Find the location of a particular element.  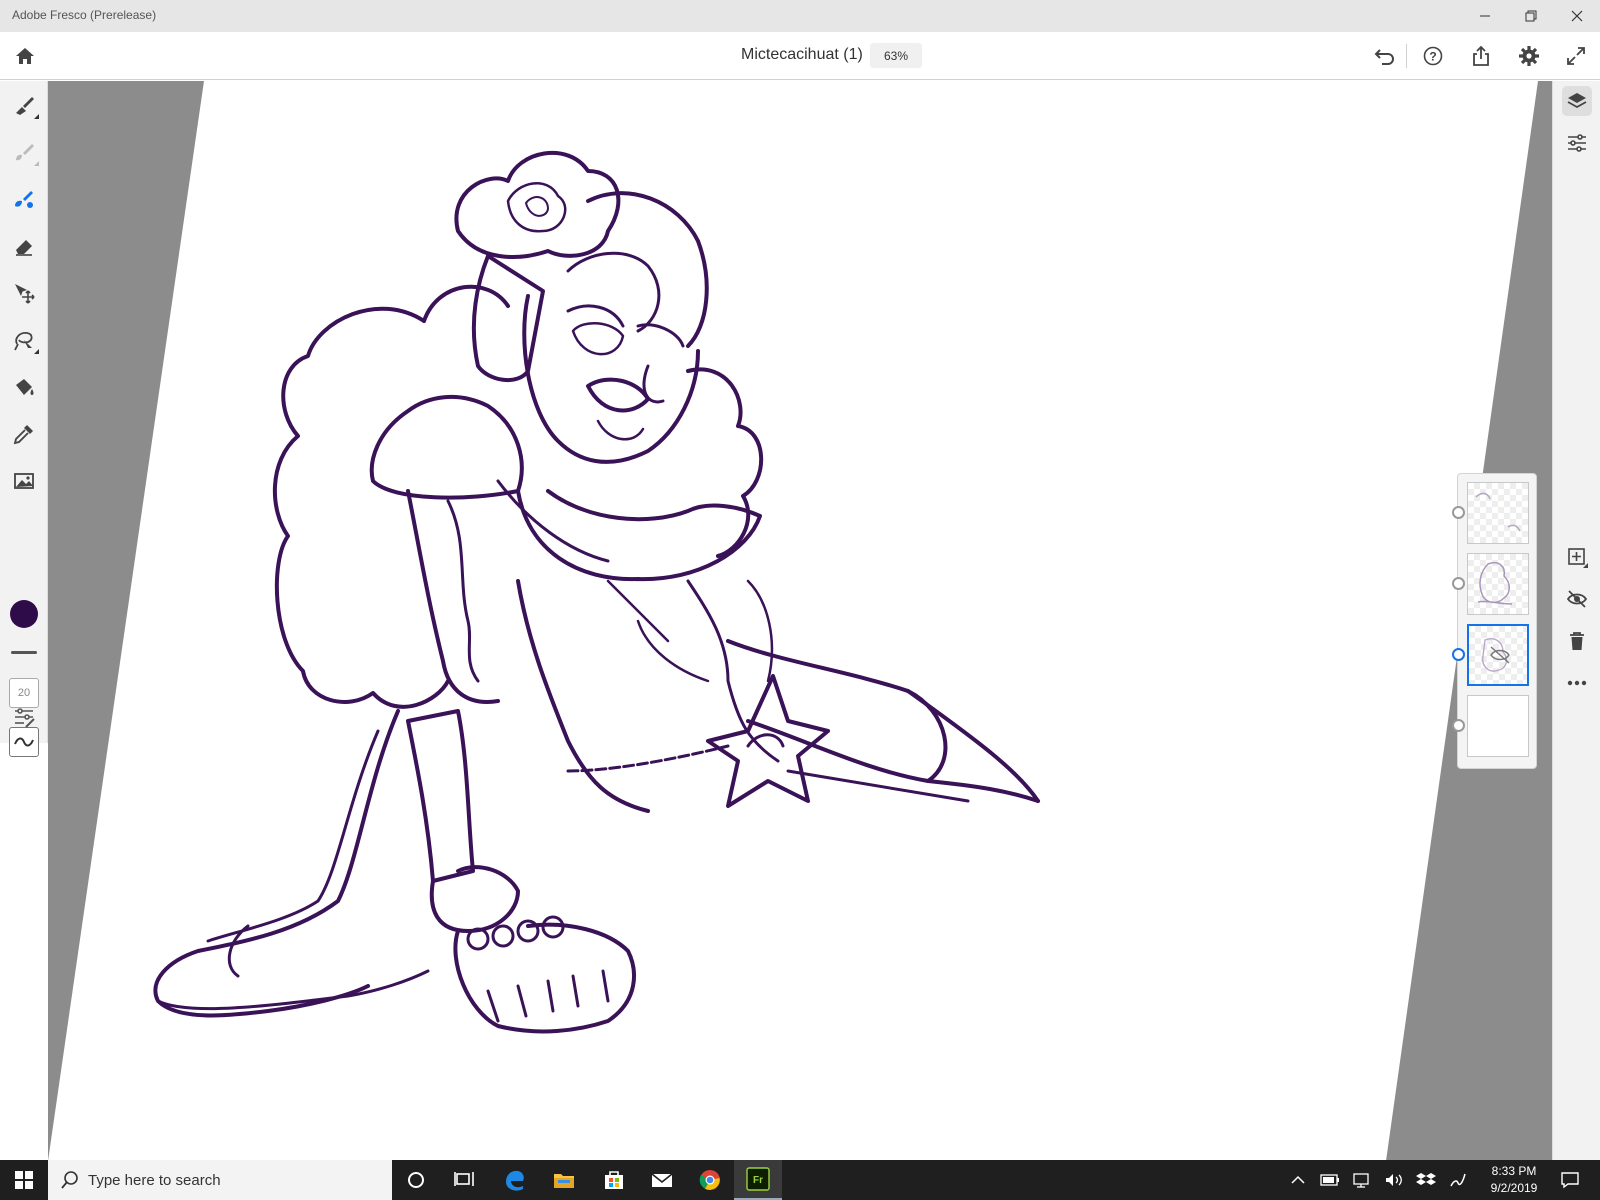

vector-brush-icon is located at coordinates (24, 199).